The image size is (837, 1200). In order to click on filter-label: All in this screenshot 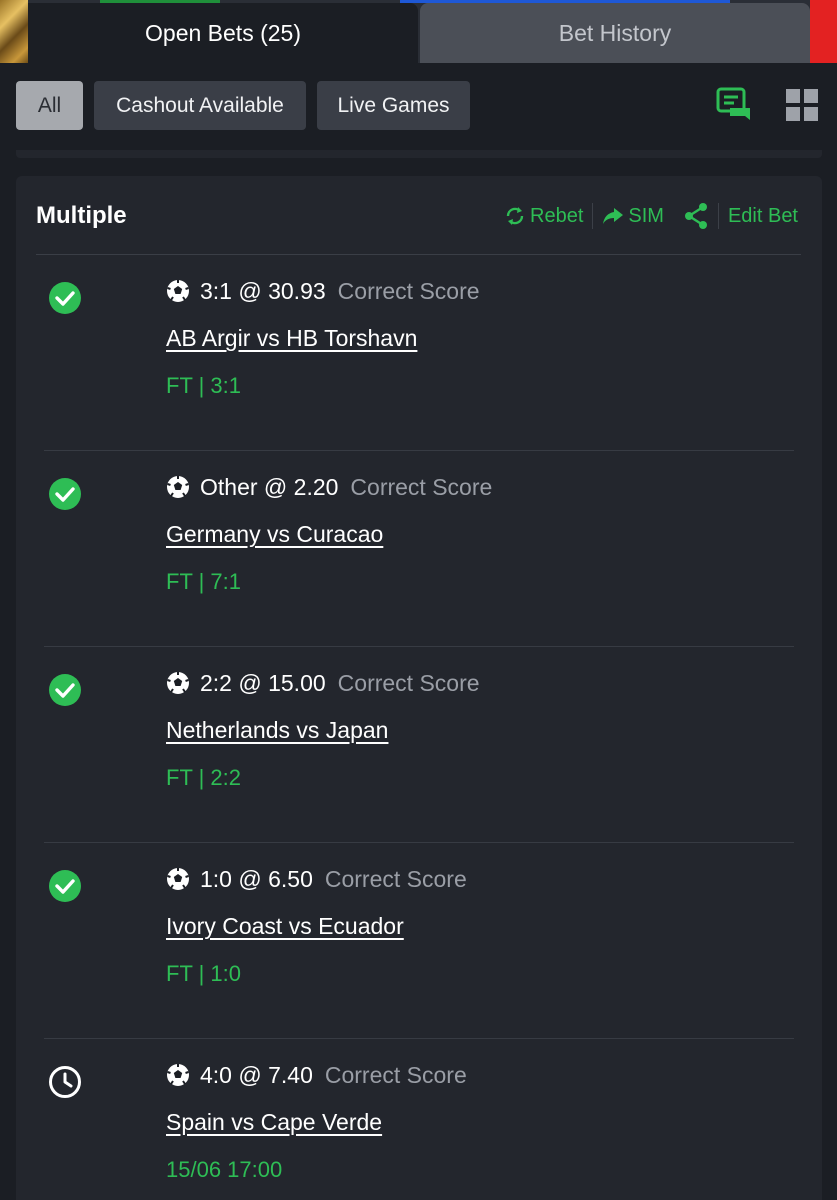, I will do `click(49, 105)`.